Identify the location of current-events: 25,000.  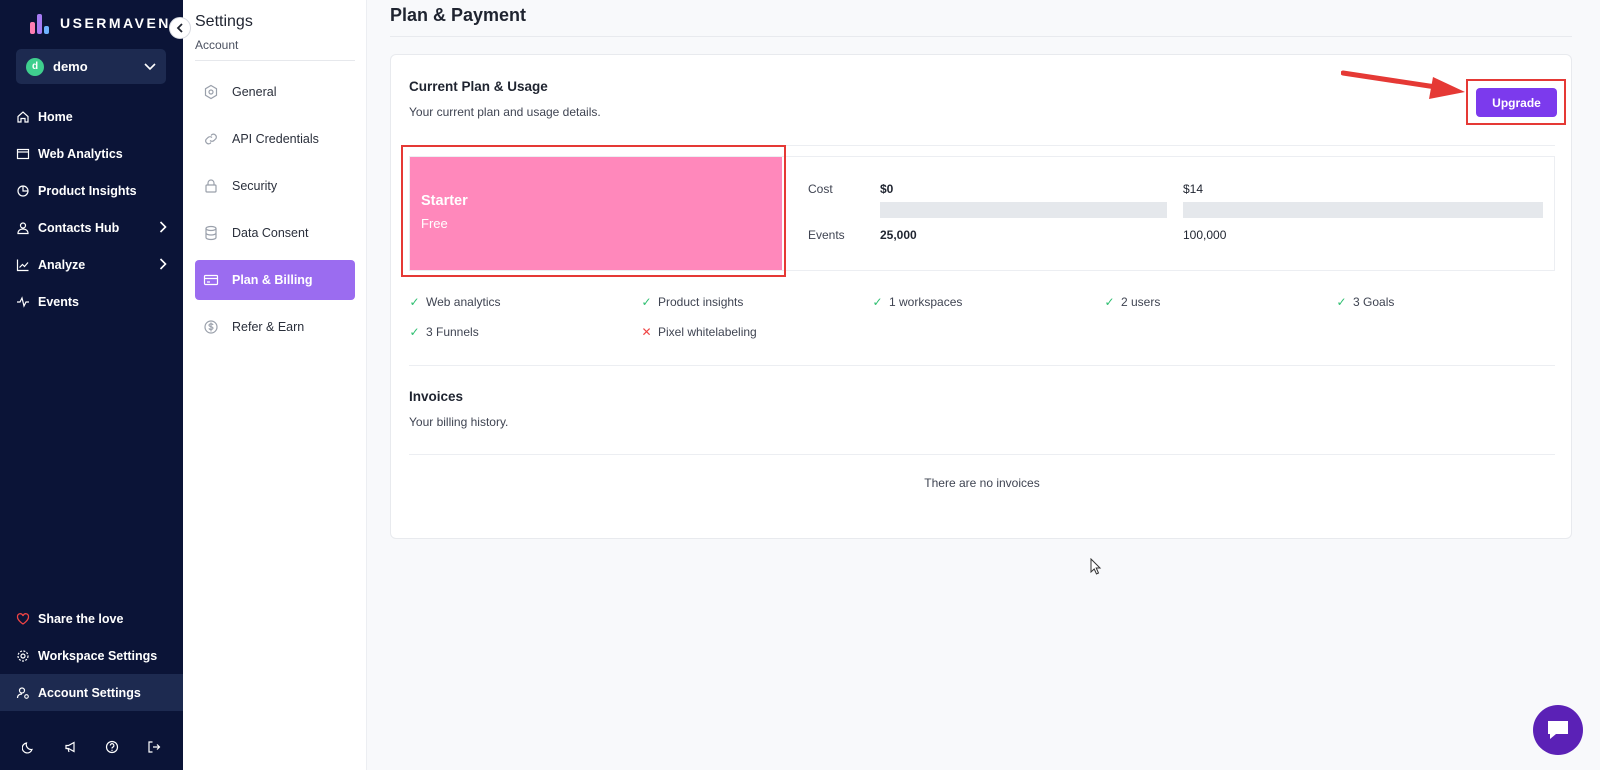
(898, 235).